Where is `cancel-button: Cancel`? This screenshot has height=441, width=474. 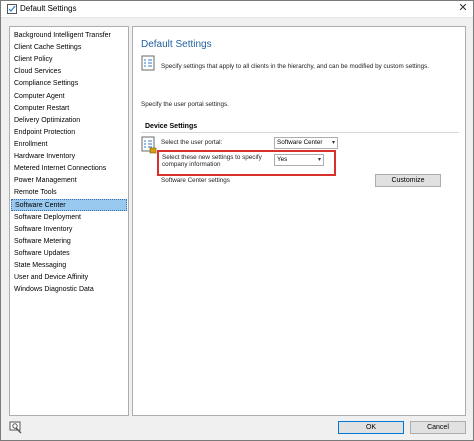 cancel-button: Cancel is located at coordinates (438, 427).